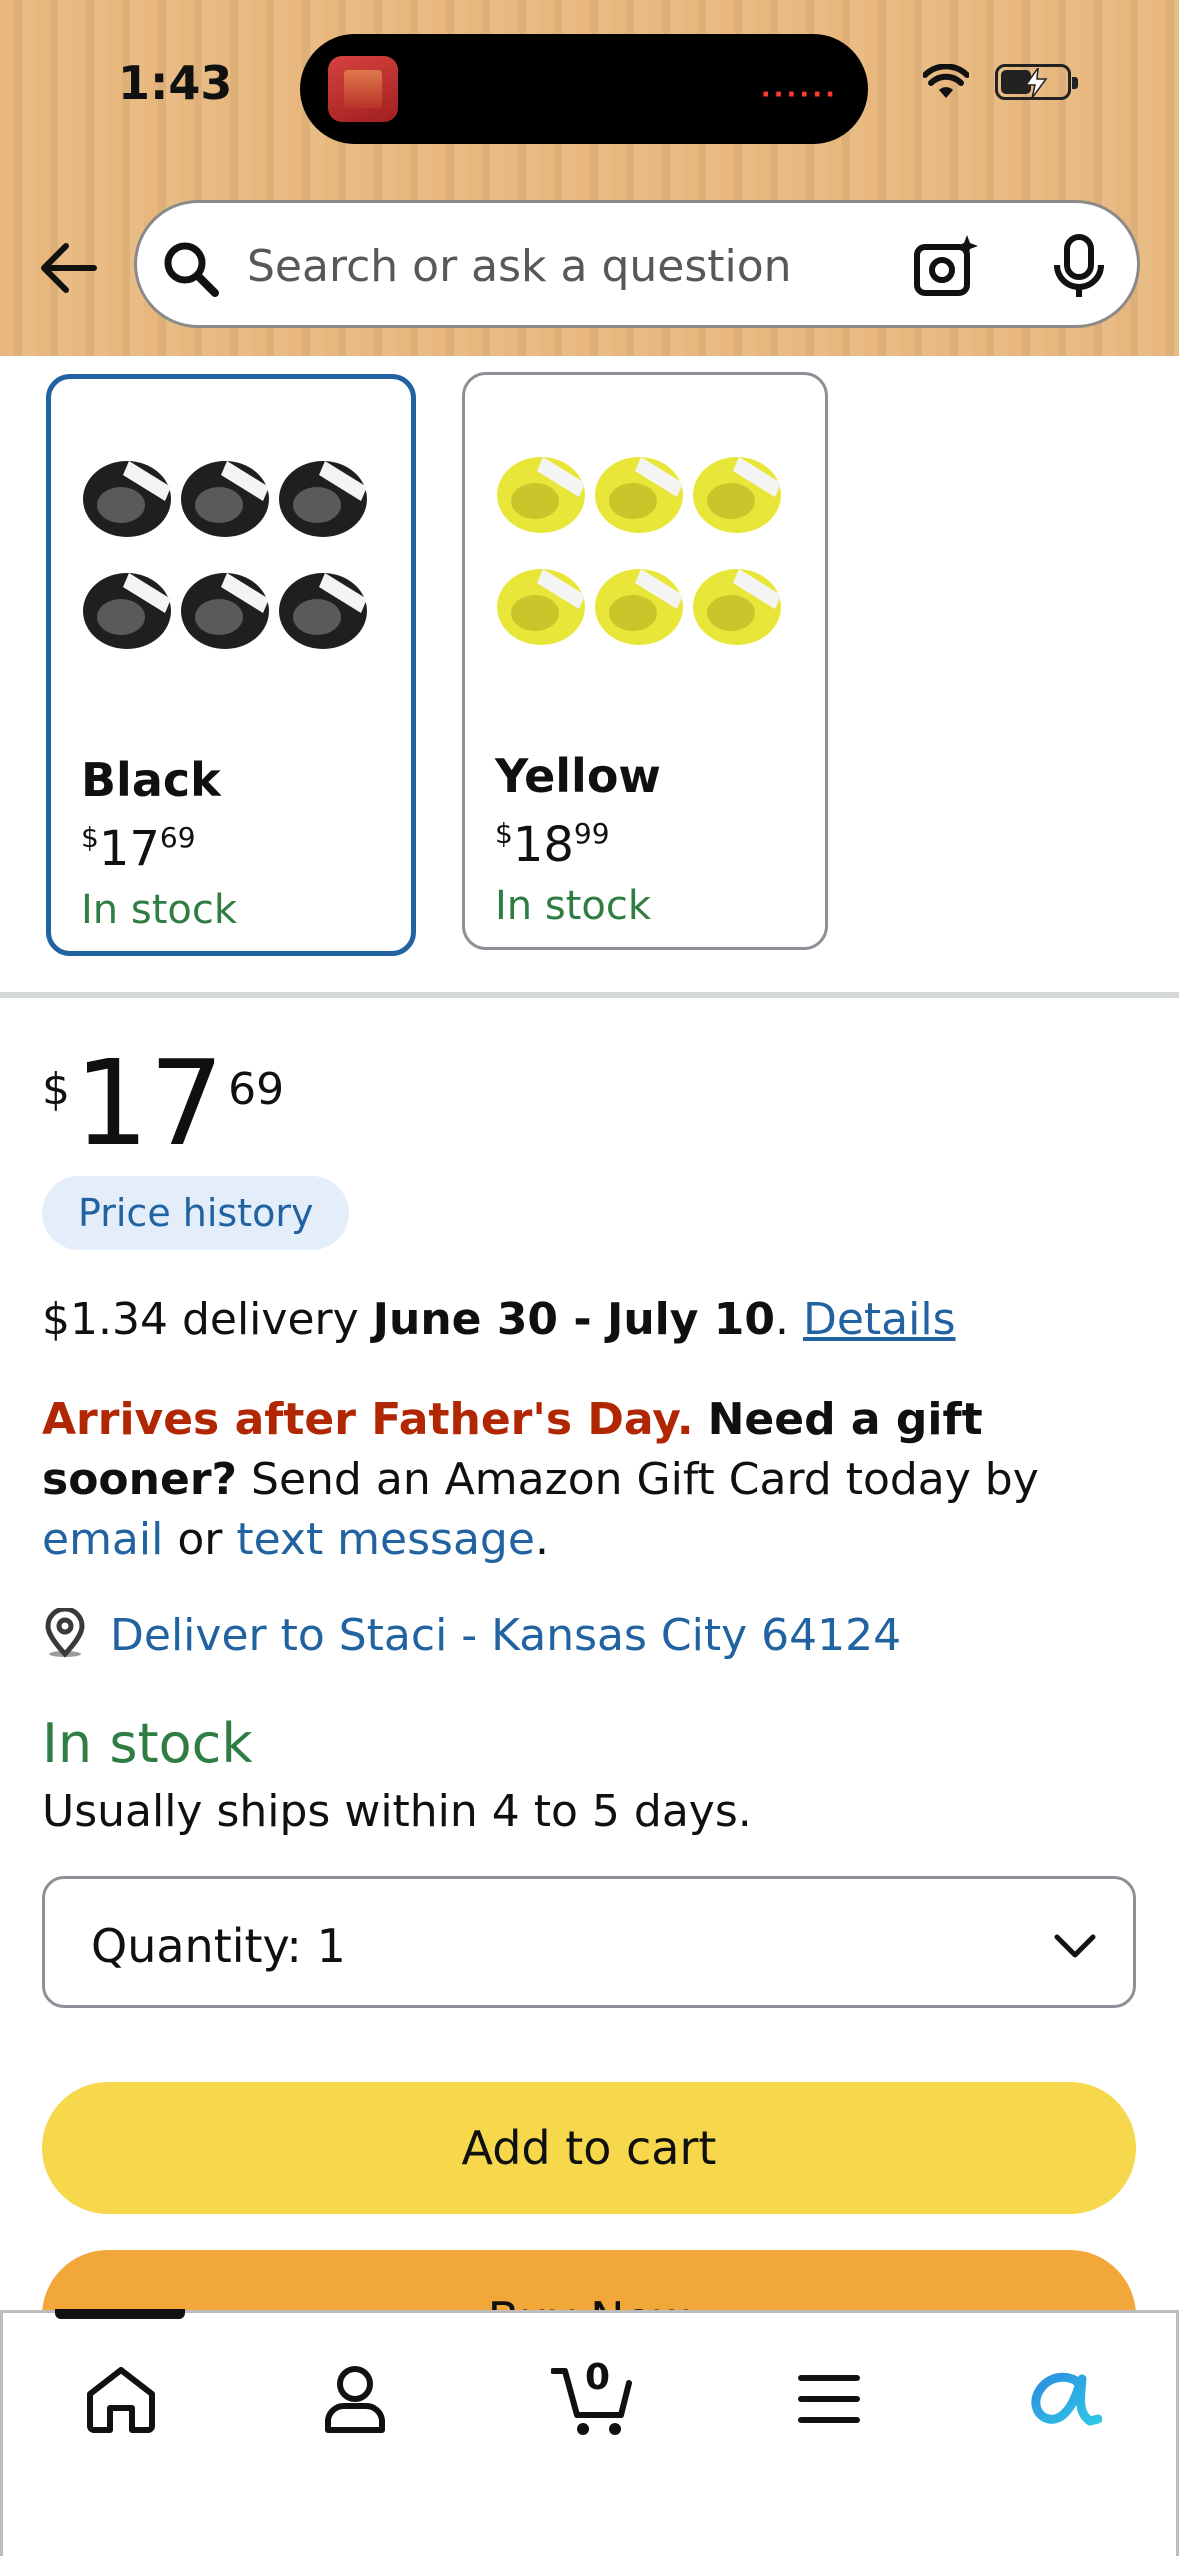 This screenshot has height=2556, width=1179. I want to click on wifi-icon, so click(946, 82).